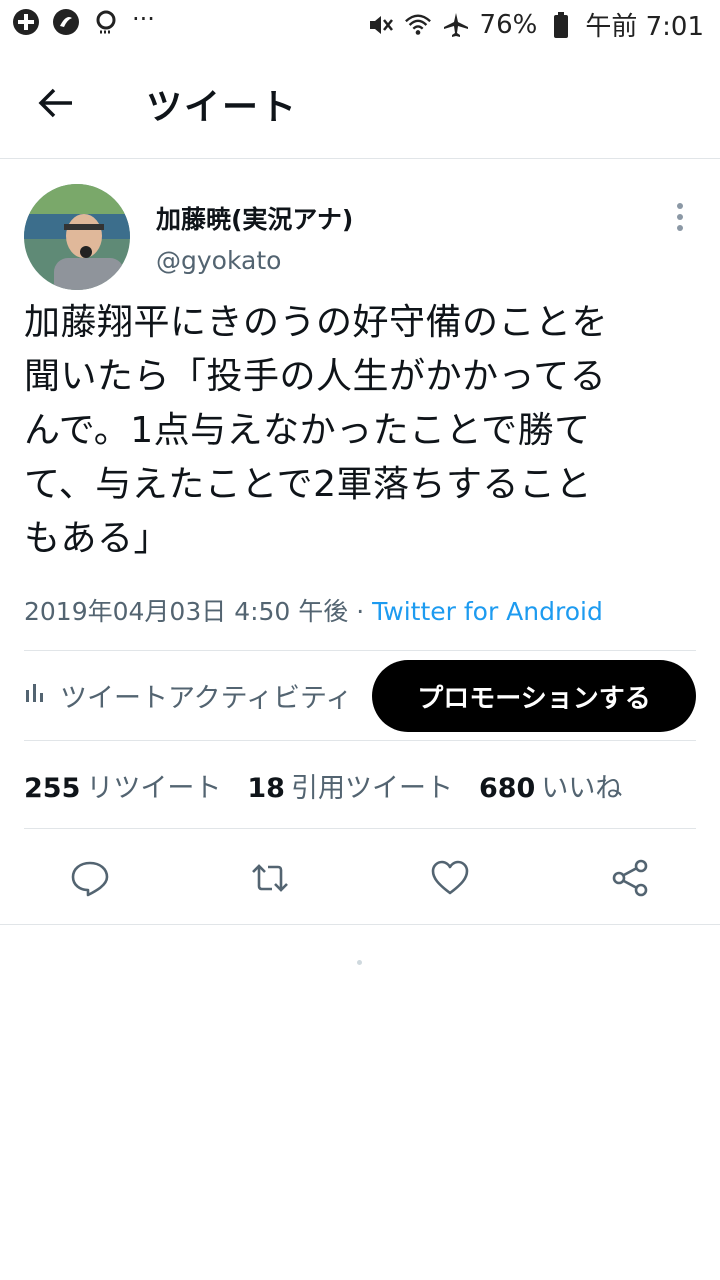  I want to click on tweet-source-link: Twitter for Android, so click(487, 611).